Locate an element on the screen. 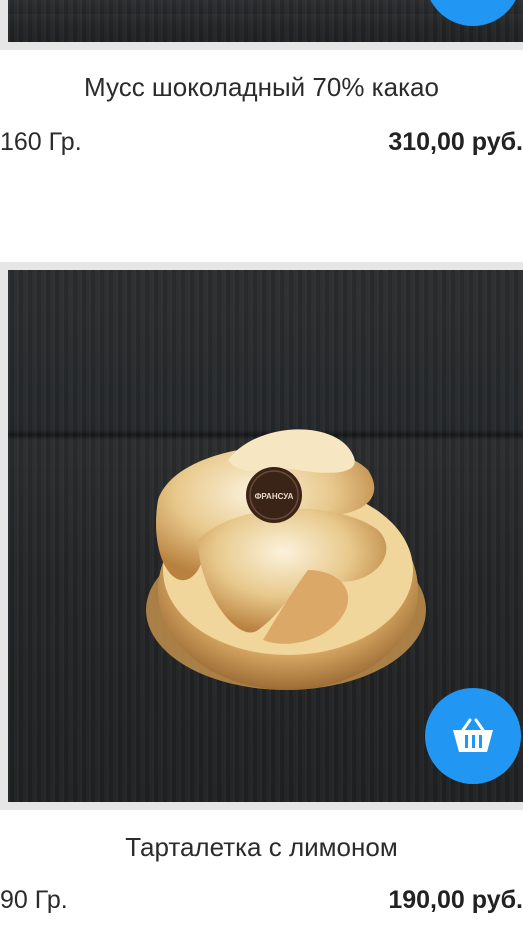  product-weight: 90 Гр. is located at coordinates (34, 900).